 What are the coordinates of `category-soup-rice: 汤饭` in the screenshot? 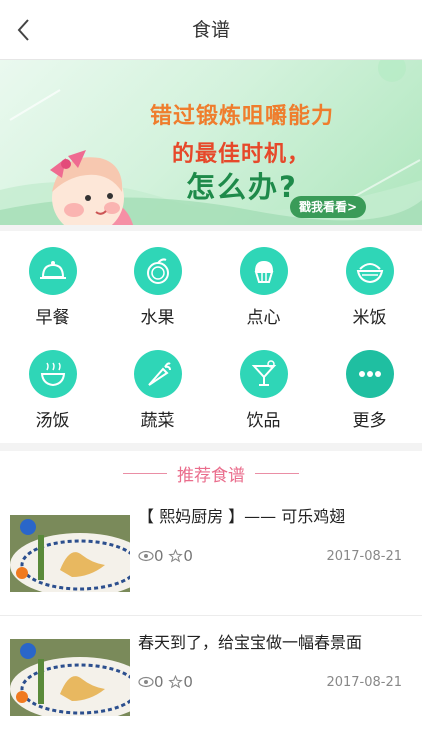 It's located at (52, 382).